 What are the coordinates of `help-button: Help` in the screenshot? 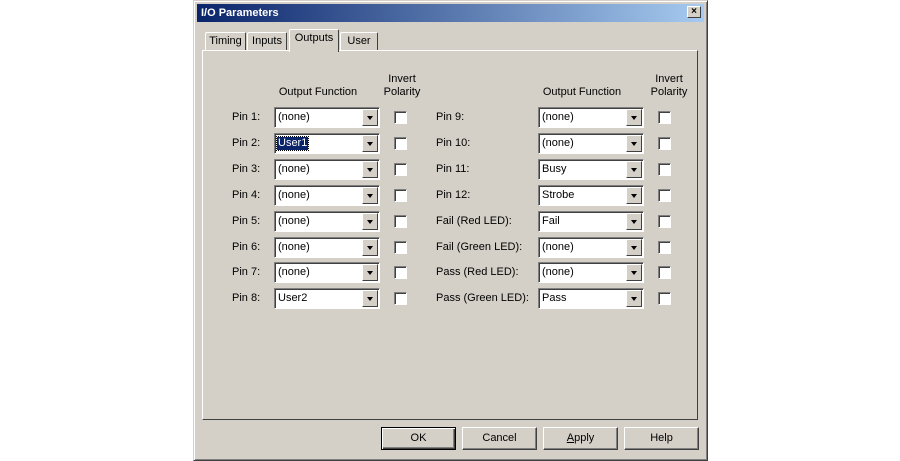 It's located at (661, 438).